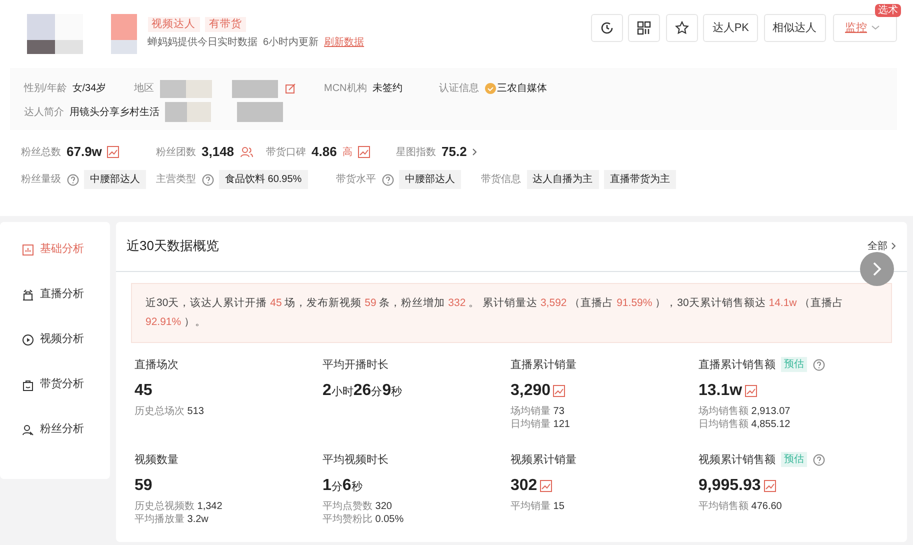 The image size is (913, 545). I want to click on stat-detail: 平均播放量 3.2w, so click(172, 519).